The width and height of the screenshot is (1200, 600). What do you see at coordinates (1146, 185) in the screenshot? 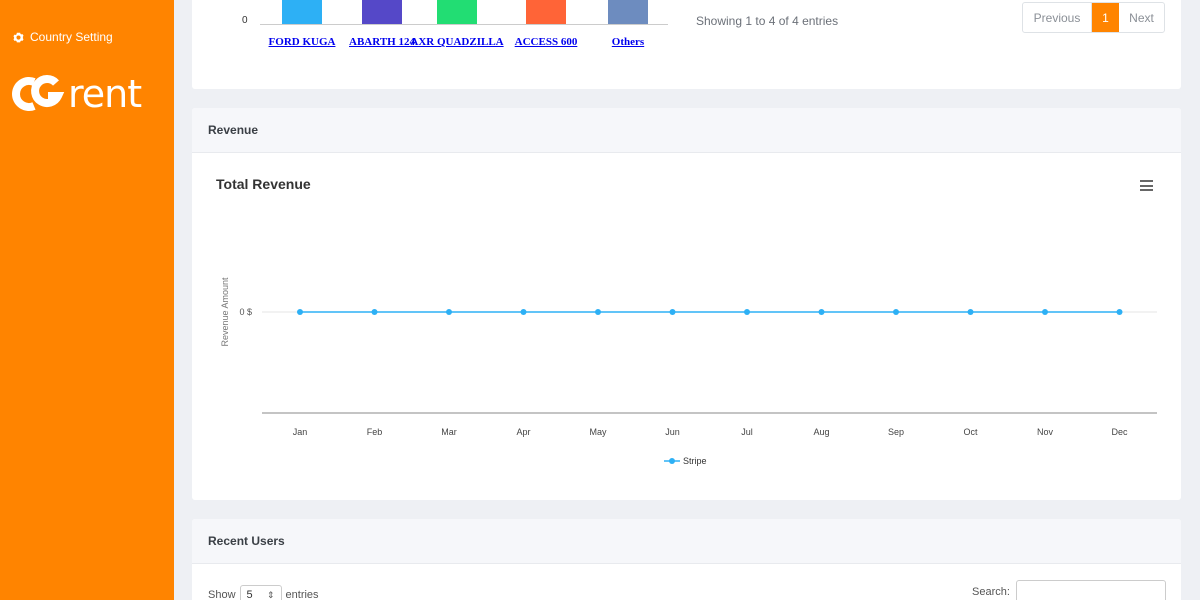
I see `chart-menu-icon` at bounding box center [1146, 185].